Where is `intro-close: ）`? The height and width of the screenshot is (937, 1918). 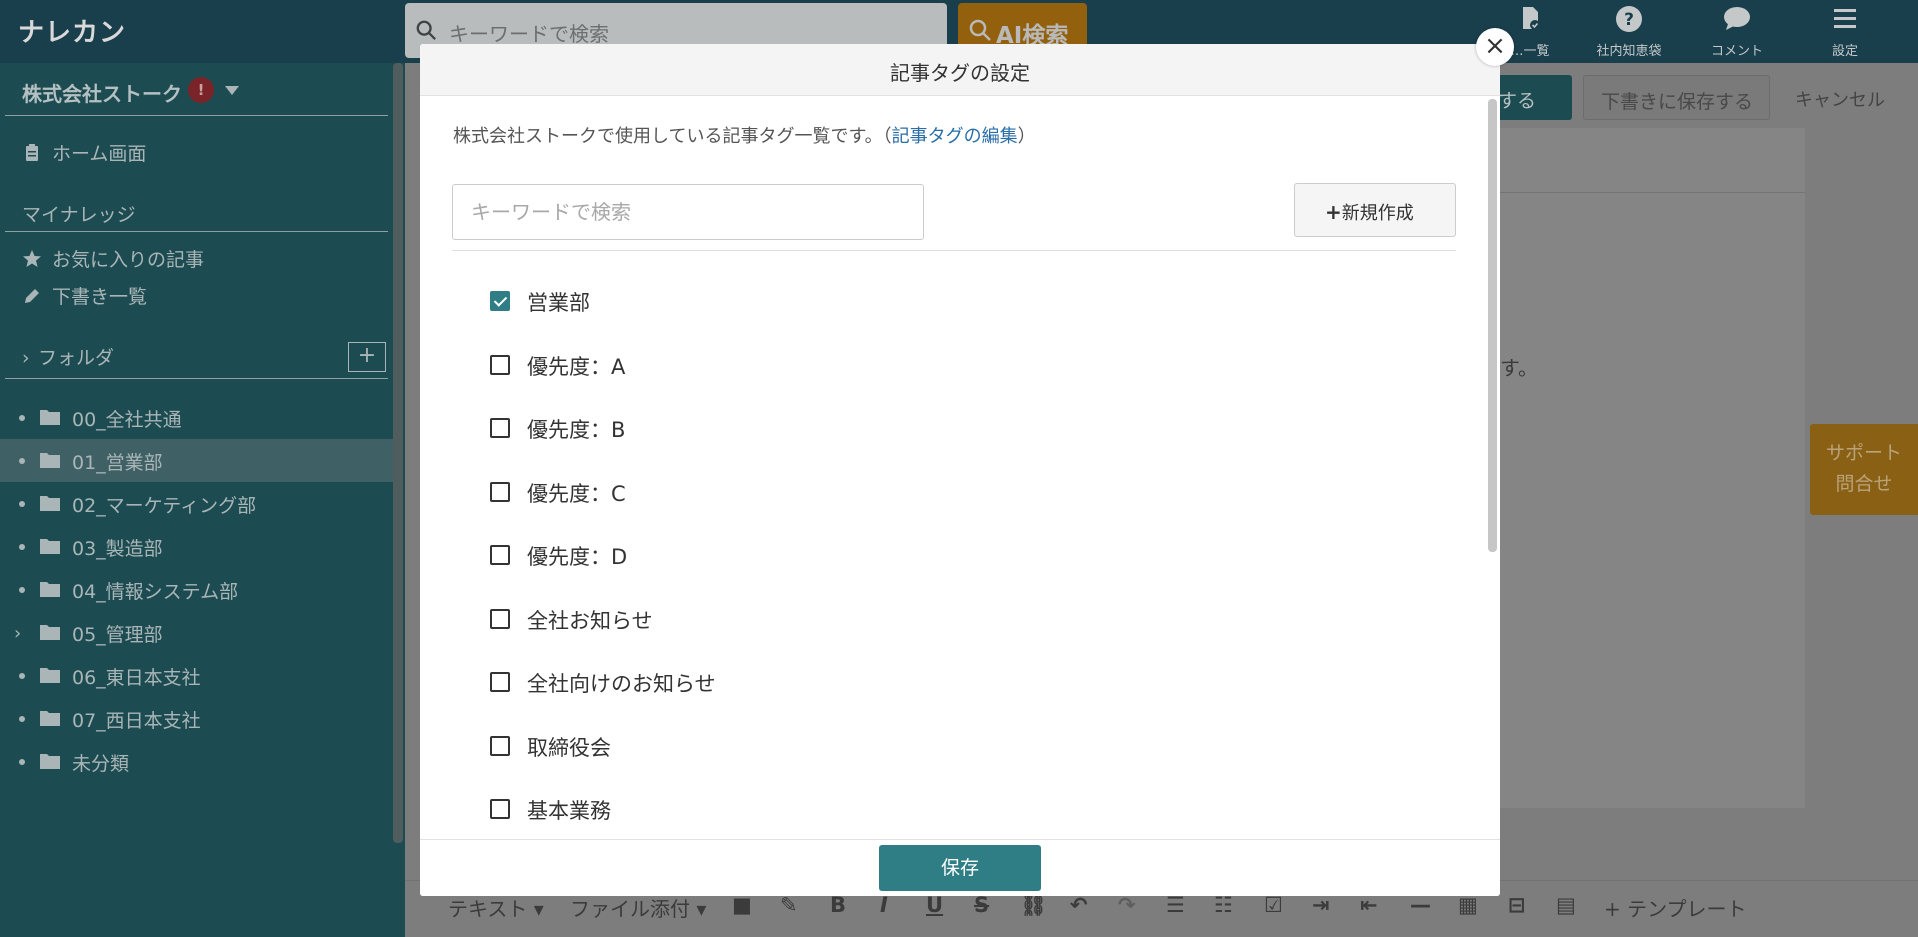
intro-close: ） is located at coordinates (1026, 136).